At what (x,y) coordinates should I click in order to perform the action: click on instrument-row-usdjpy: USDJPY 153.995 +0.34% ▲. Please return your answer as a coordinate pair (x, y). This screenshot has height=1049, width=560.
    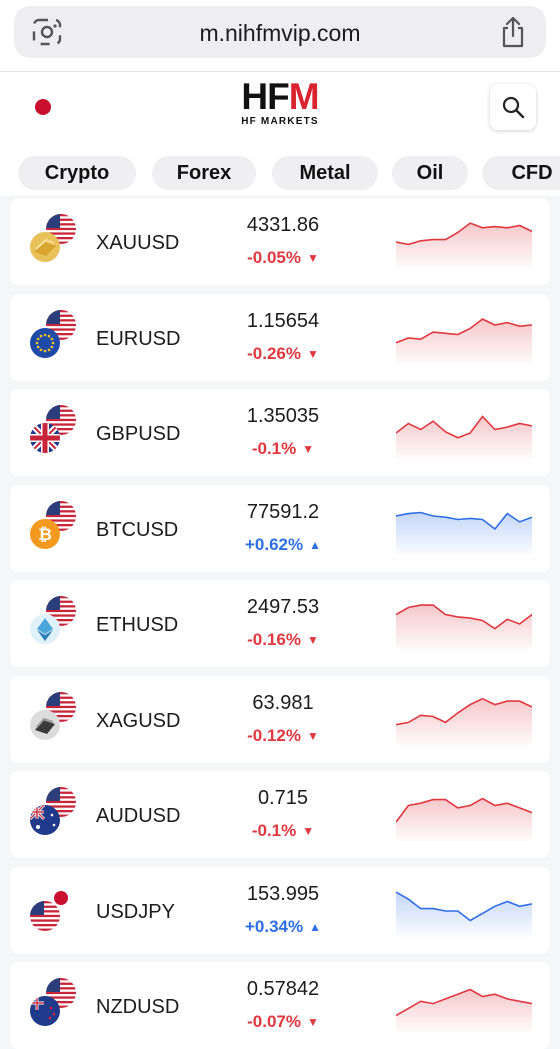
    Looking at the image, I should click on (280, 910).